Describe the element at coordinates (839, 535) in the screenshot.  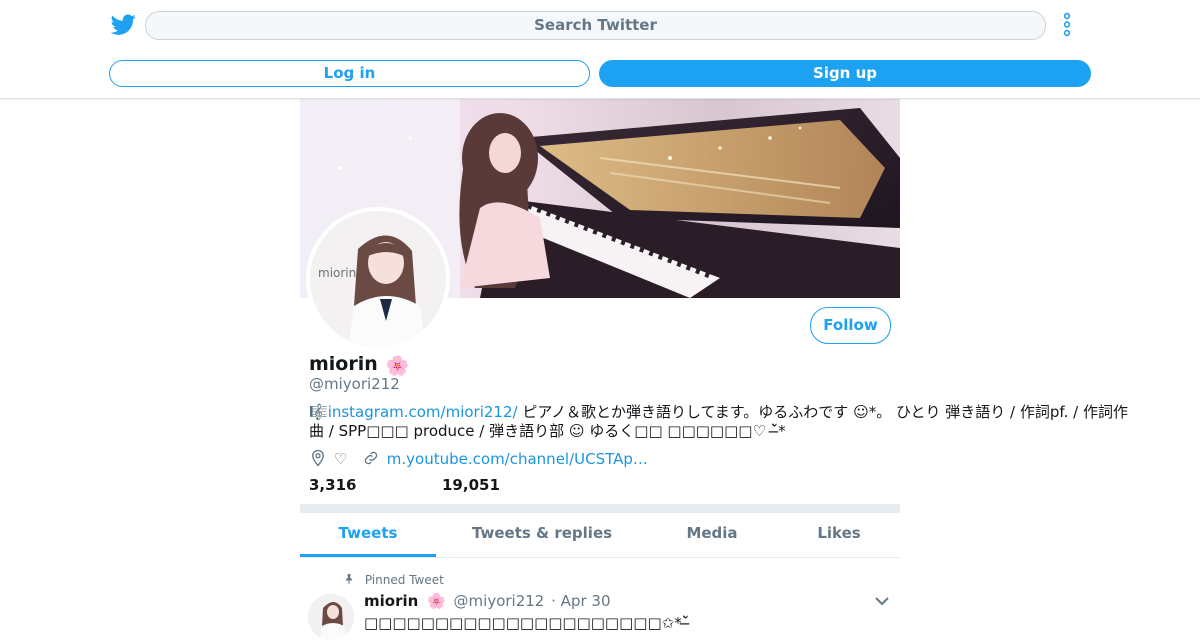
I see `tab-likes: Likes` at that location.